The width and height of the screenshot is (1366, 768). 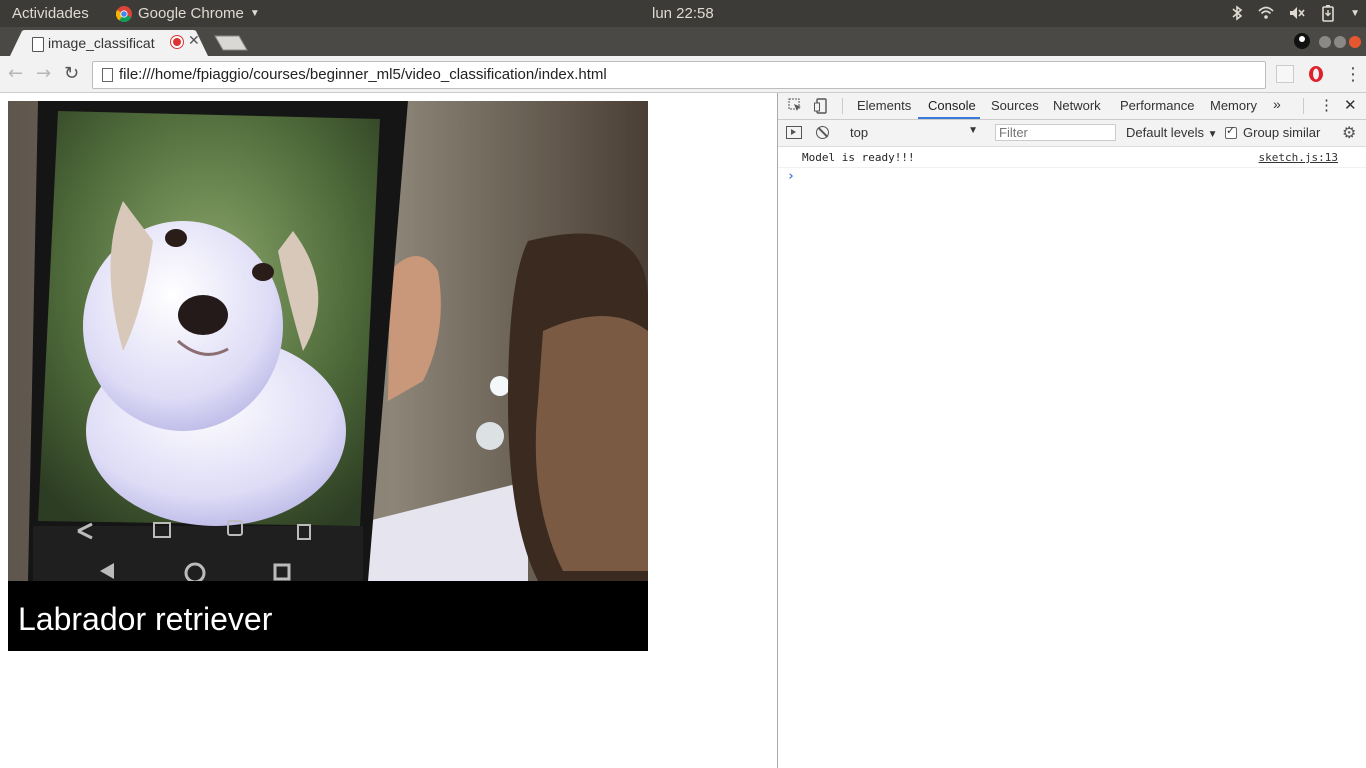 What do you see at coordinates (1355, 42) in the screenshot?
I see `close-window-button` at bounding box center [1355, 42].